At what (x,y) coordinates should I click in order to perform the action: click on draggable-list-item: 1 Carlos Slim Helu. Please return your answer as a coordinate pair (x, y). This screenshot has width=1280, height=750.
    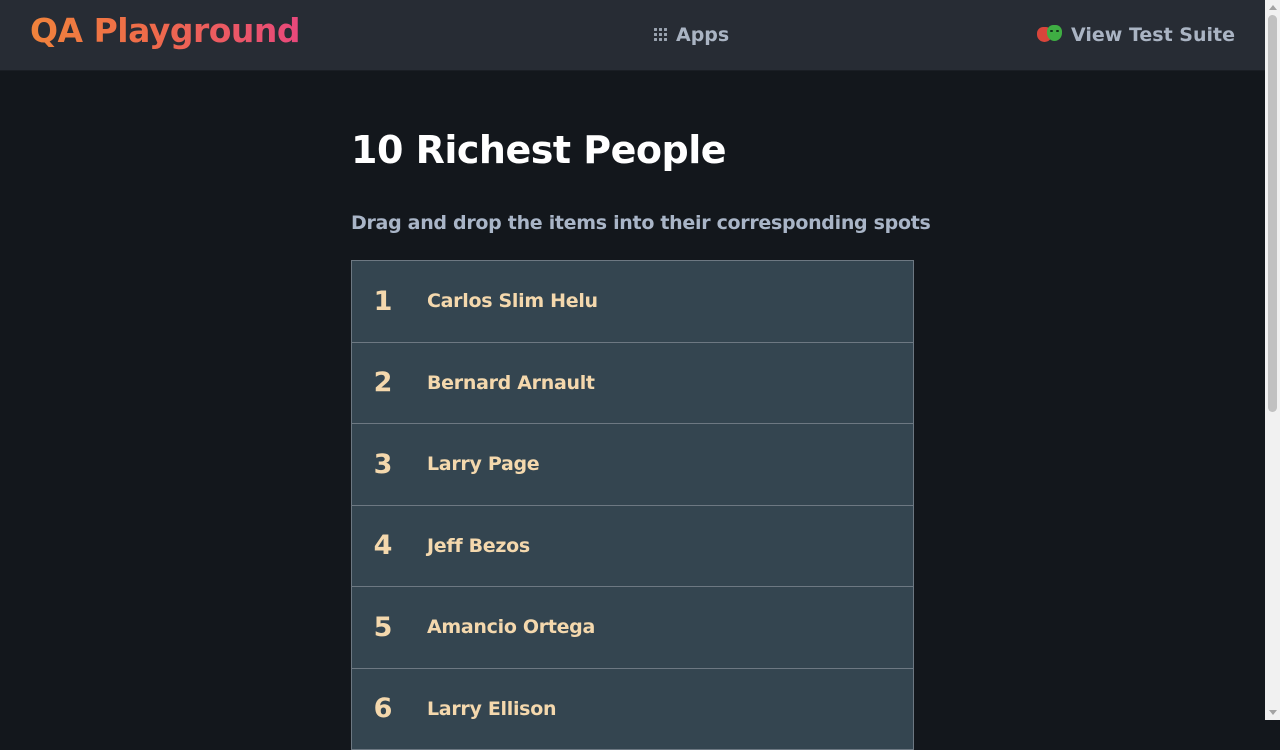
    Looking at the image, I should click on (632, 302).